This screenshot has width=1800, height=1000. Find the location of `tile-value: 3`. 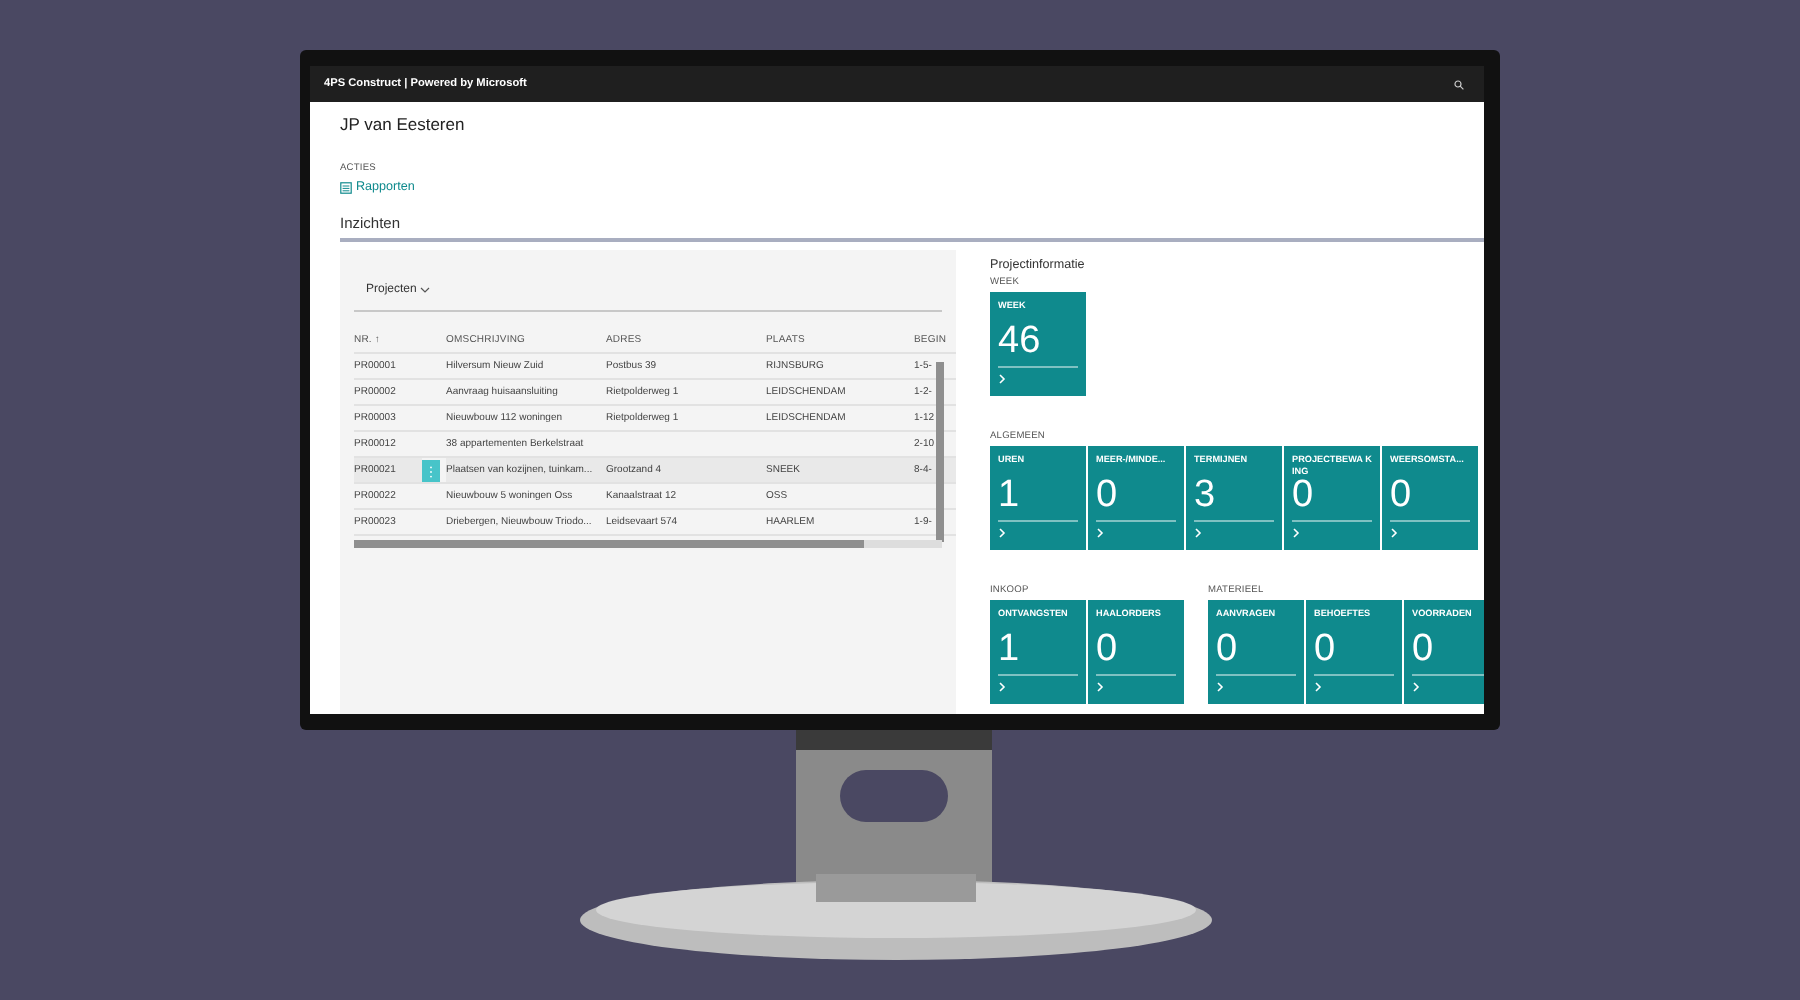

tile-value: 3 is located at coordinates (1206, 496).